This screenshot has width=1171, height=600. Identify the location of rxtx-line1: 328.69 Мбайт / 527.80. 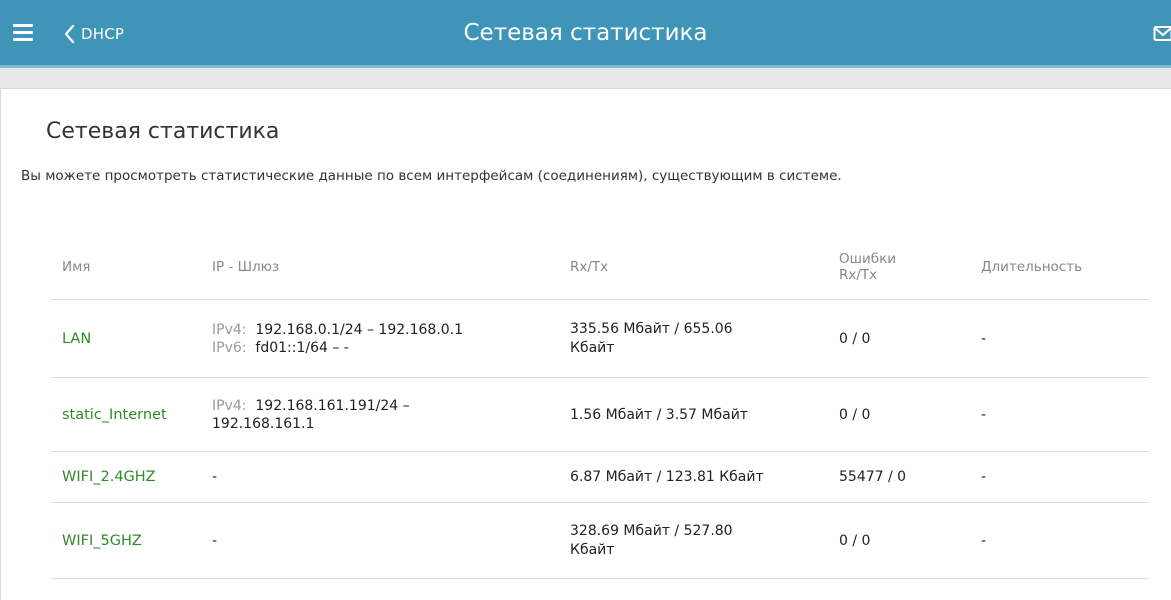
(651, 530).